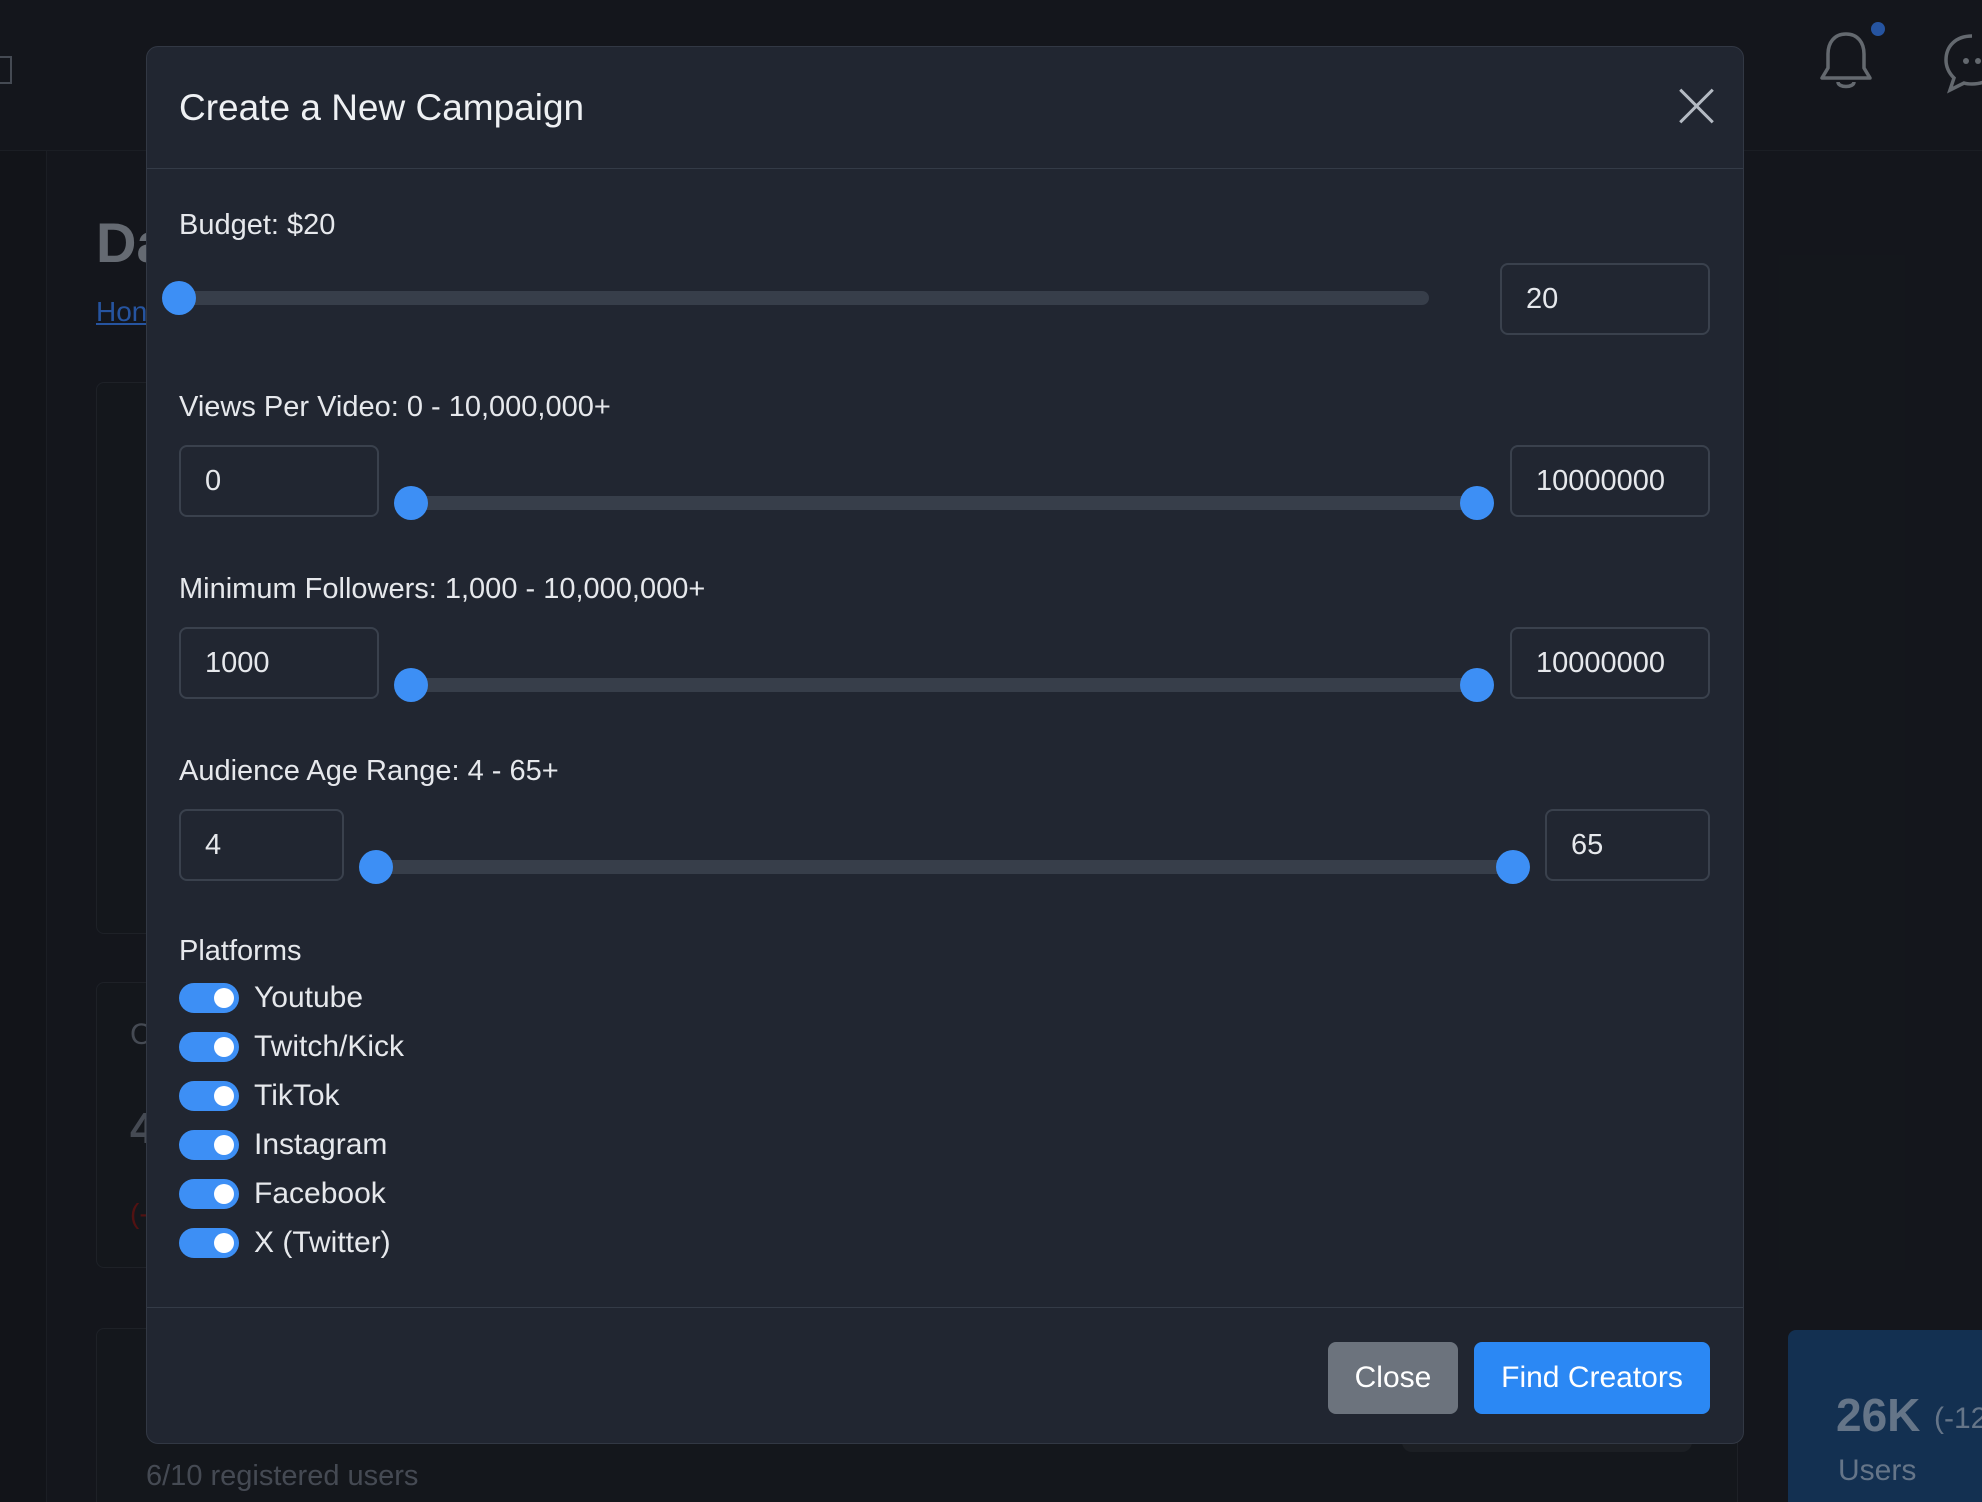  What do you see at coordinates (279, 481) in the screenshot?
I see `views-min-input` at bounding box center [279, 481].